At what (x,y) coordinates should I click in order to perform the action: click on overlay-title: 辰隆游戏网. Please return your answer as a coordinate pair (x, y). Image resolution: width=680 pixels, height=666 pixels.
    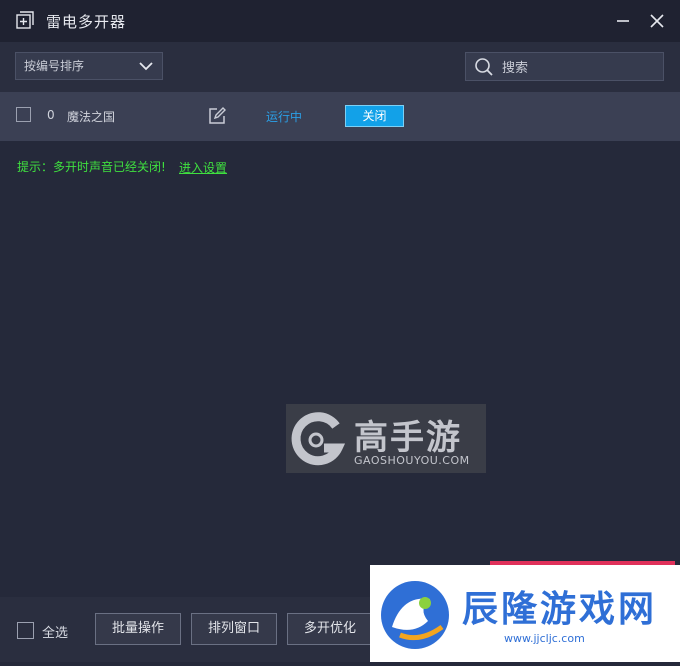
    Looking at the image, I should click on (560, 609).